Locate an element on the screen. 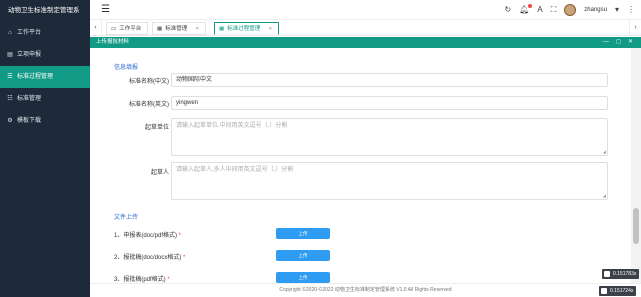  grid-icon: ☷ is located at coordinates (10, 99).